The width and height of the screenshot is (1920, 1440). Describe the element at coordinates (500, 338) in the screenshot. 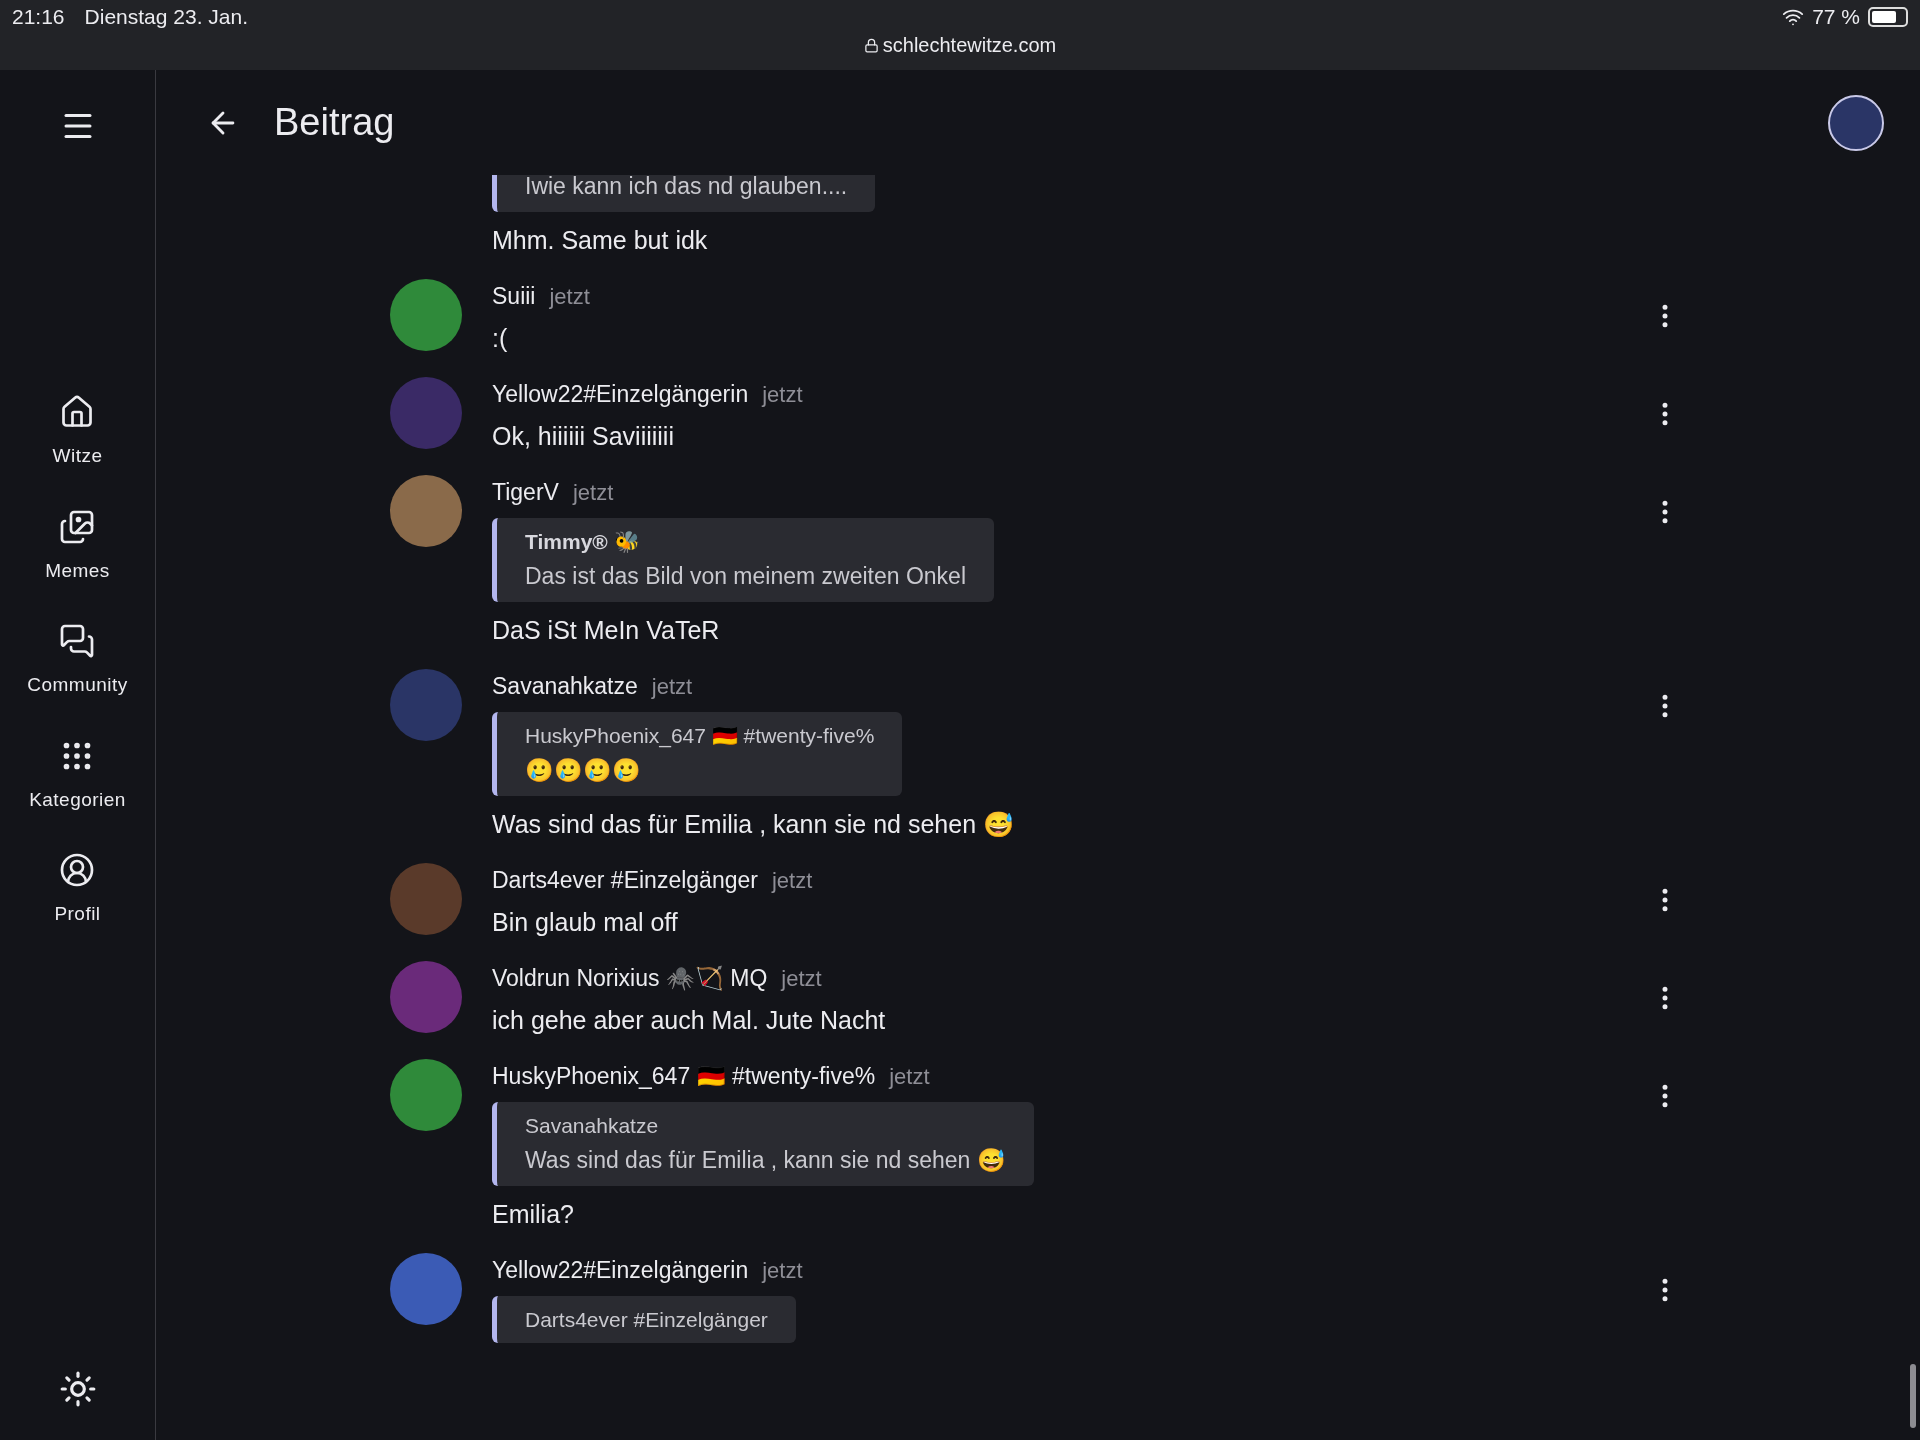

I see `comment-text: :(` at that location.